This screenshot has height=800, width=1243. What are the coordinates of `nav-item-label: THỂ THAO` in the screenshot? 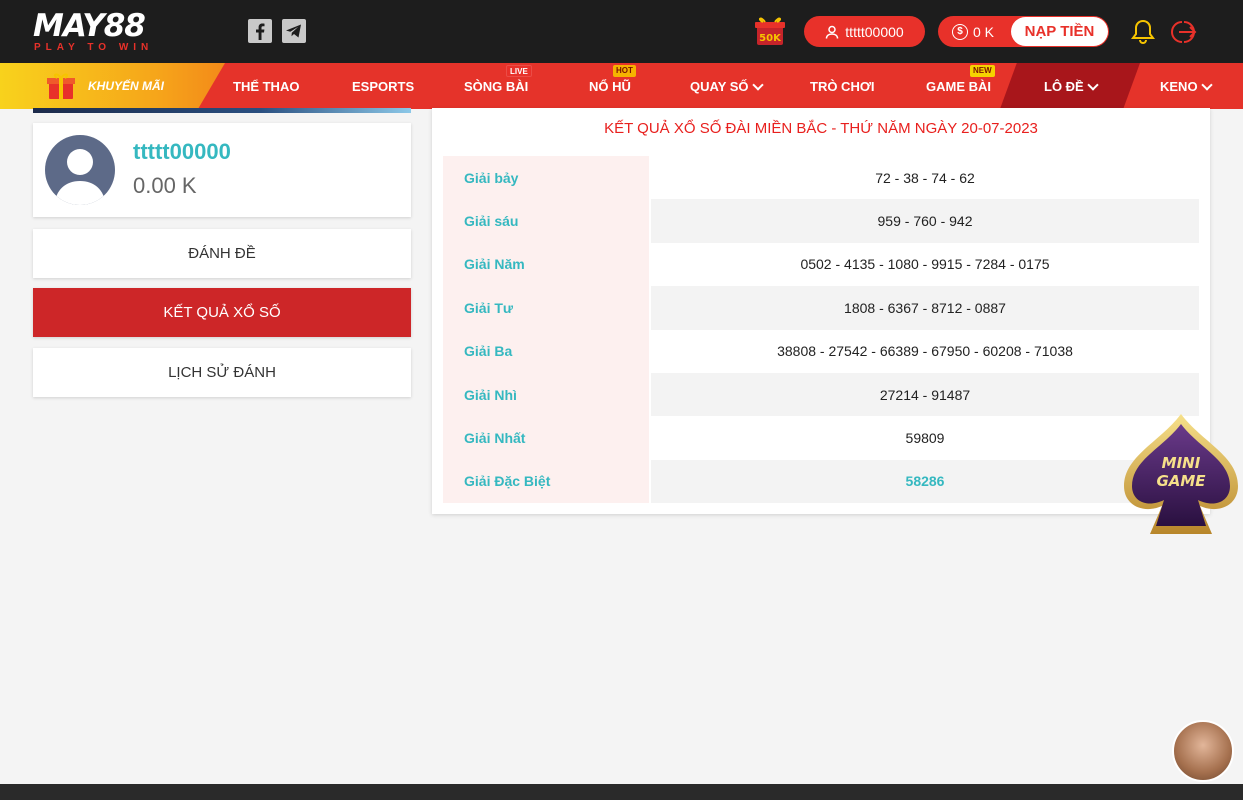 It's located at (266, 86).